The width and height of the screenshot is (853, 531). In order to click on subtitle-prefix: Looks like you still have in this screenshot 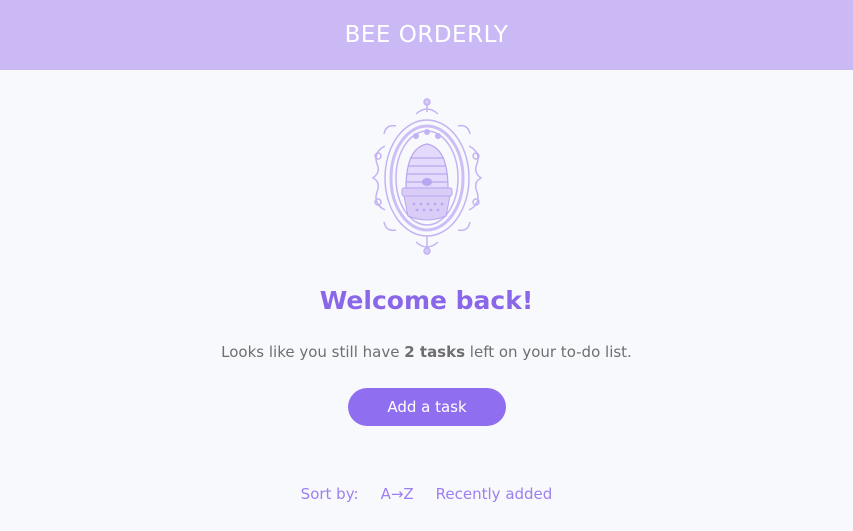, I will do `click(313, 352)`.